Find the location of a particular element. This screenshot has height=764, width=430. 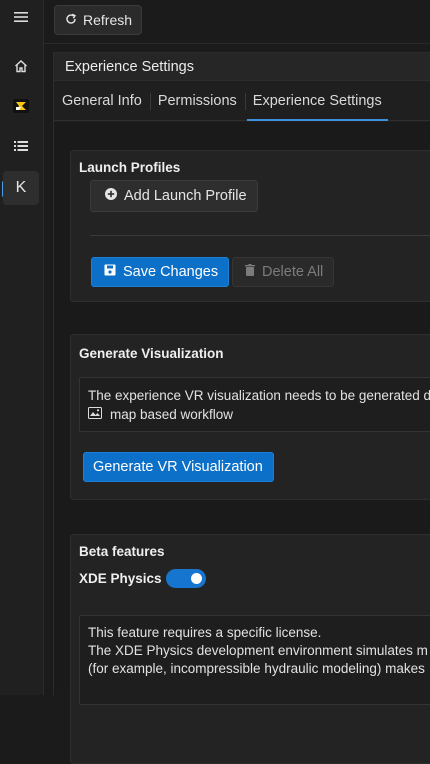

menu-button is located at coordinates (21, 19).